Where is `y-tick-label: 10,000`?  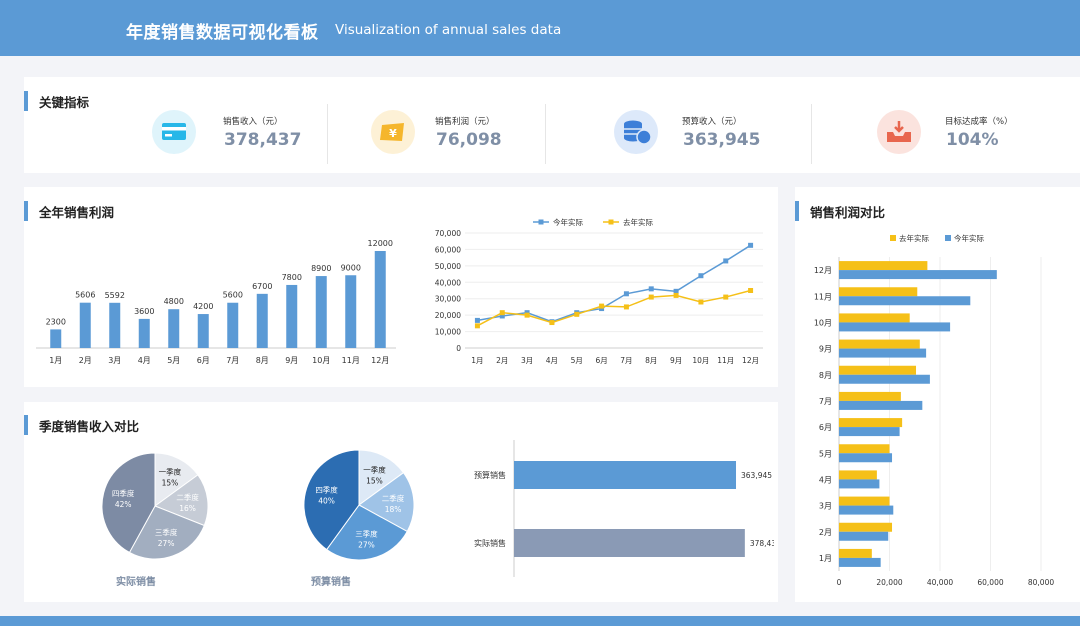
y-tick-label: 10,000 is located at coordinates (448, 332).